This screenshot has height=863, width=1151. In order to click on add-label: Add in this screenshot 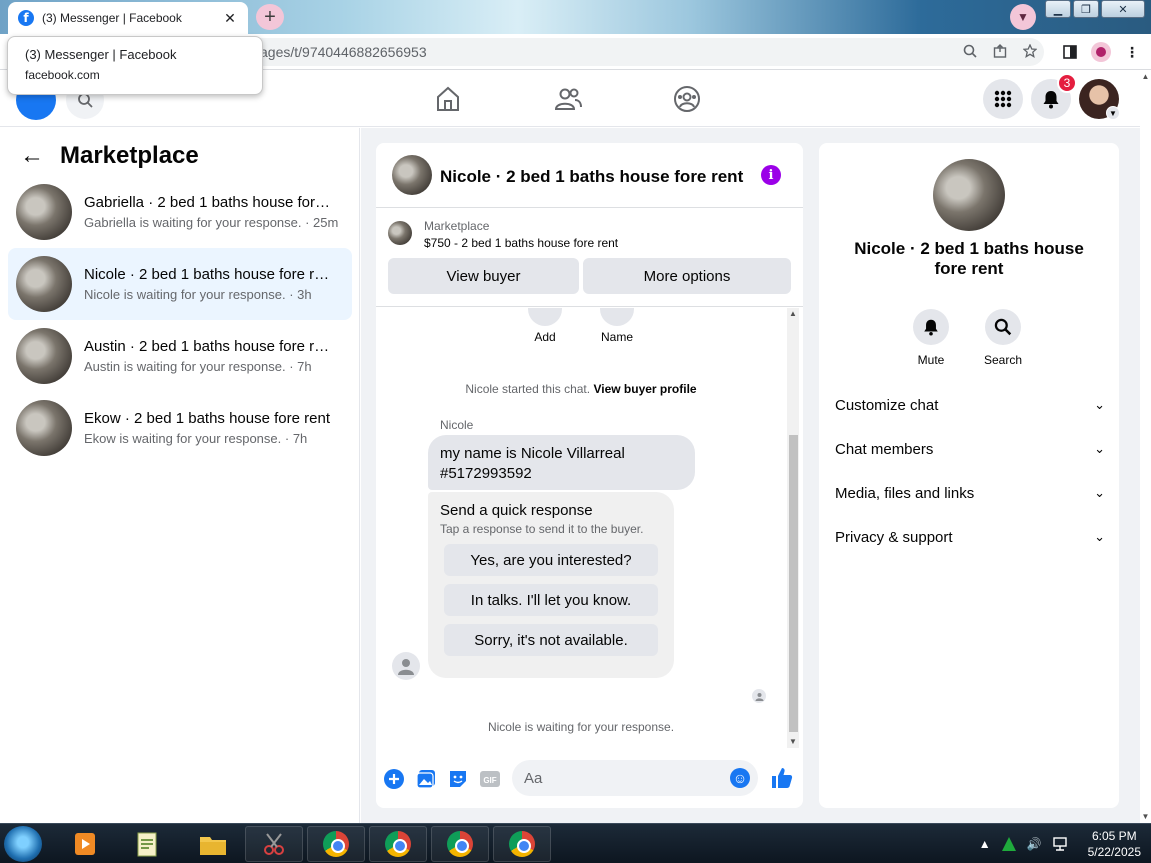, I will do `click(545, 337)`.